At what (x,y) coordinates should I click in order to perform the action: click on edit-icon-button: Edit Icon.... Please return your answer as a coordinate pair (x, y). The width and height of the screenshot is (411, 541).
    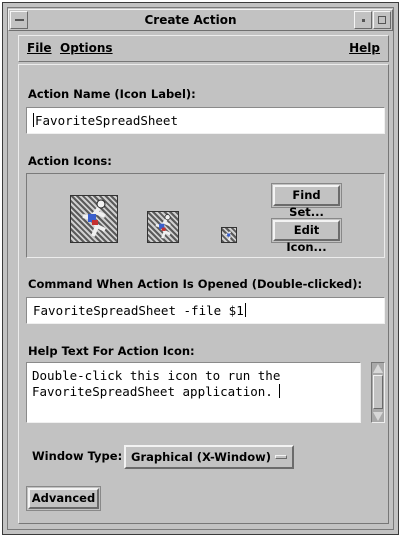
    Looking at the image, I should click on (306, 237).